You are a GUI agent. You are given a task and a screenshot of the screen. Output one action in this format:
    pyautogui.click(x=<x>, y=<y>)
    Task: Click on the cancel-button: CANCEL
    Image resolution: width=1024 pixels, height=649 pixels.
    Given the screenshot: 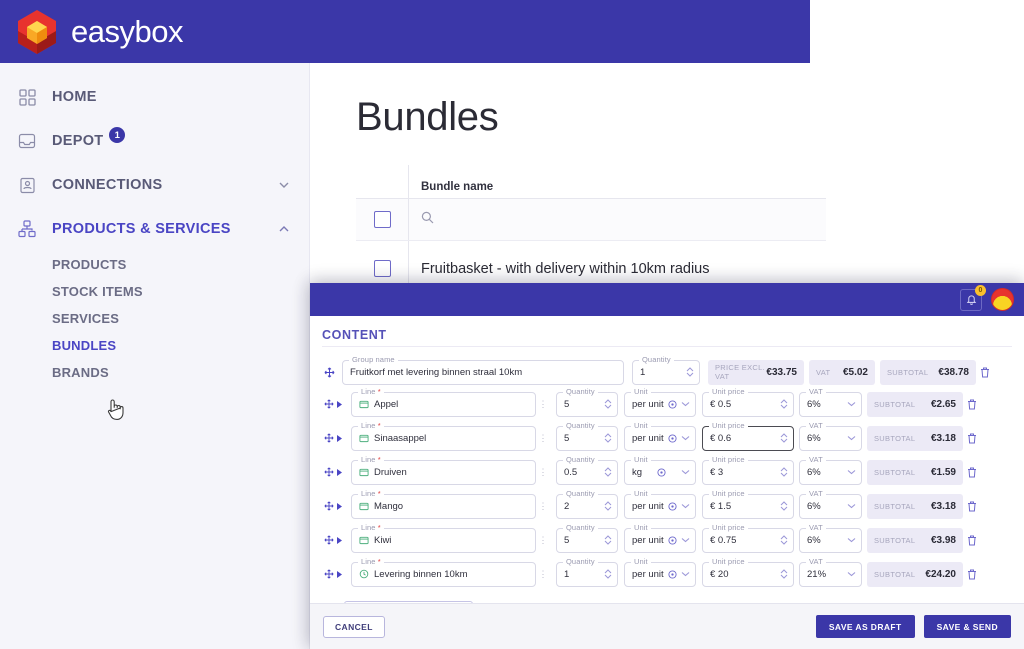 What is the action you would take?
    pyautogui.click(x=354, y=626)
    